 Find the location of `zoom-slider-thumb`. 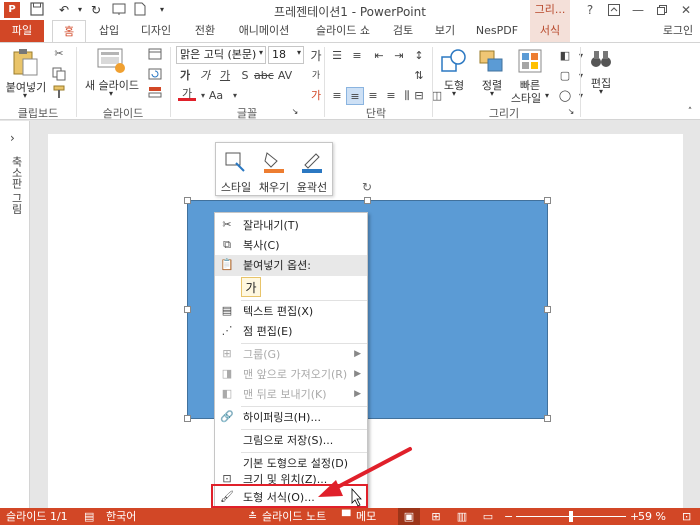

zoom-slider-thumb is located at coordinates (571, 516).